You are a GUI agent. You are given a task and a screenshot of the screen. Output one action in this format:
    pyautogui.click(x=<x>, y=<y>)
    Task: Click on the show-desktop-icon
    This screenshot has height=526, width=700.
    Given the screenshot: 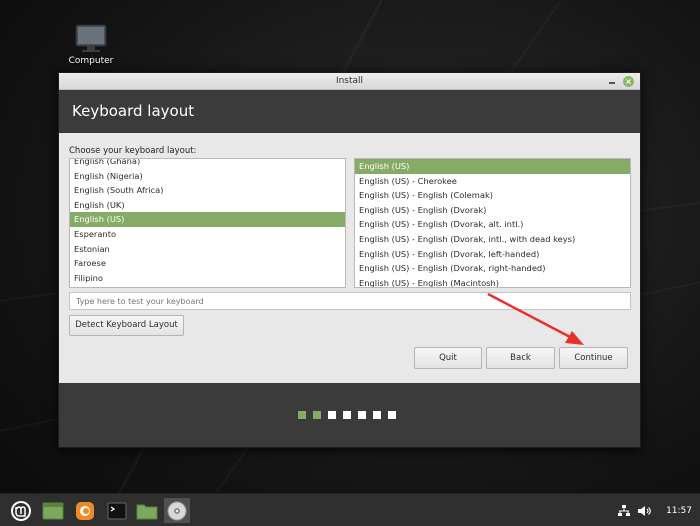 What is the action you would take?
    pyautogui.click(x=53, y=510)
    